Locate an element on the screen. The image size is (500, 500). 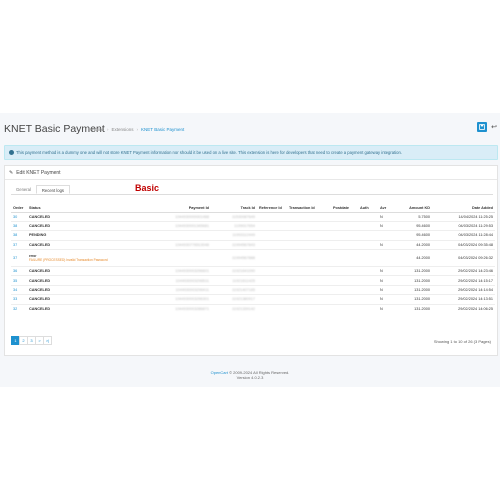
order-link: 32 is located at coordinates (19, 308).